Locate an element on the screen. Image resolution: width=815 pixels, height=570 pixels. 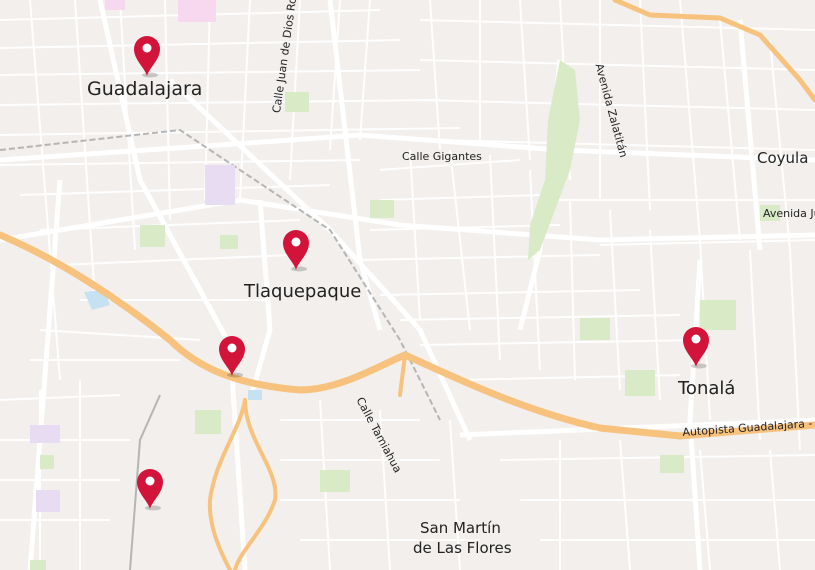
place-label-guadalajara: Guadalajara is located at coordinates (145, 89).